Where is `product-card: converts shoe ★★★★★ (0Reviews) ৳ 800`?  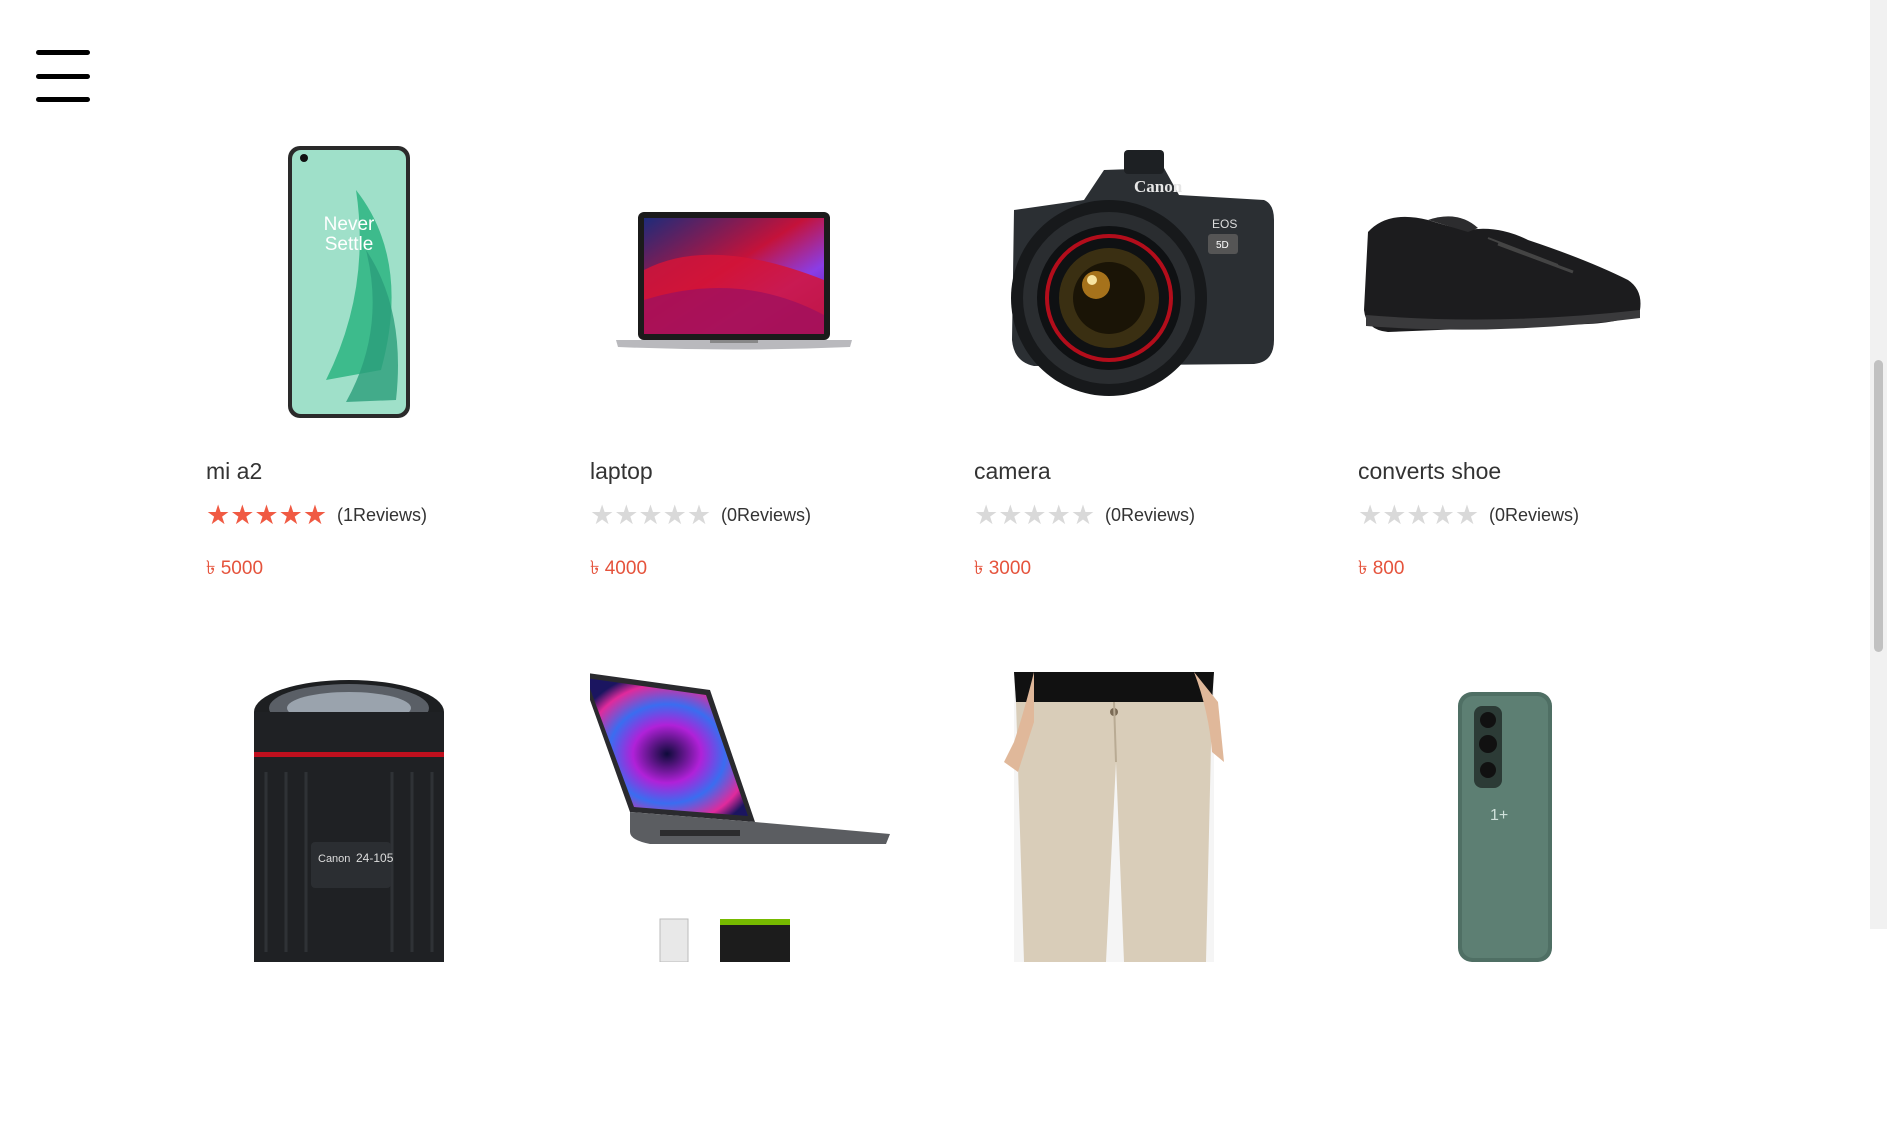 product-card: converts shoe ★★★★★ (0Reviews) ৳ 800 is located at coordinates (1523, 375).